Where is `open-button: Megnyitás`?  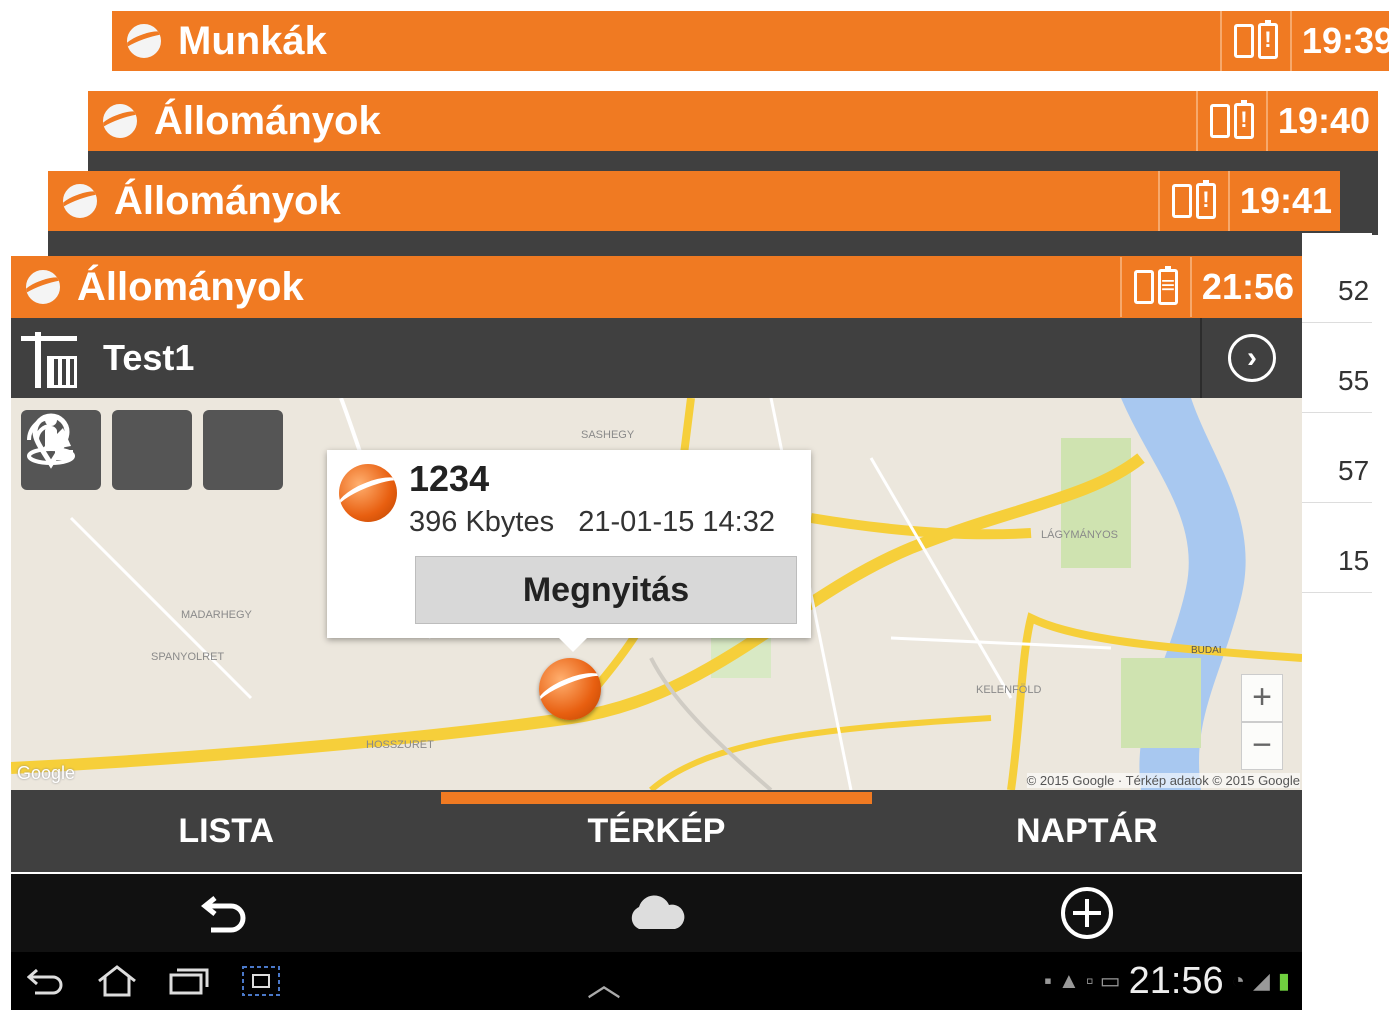 open-button: Megnyitás is located at coordinates (606, 590).